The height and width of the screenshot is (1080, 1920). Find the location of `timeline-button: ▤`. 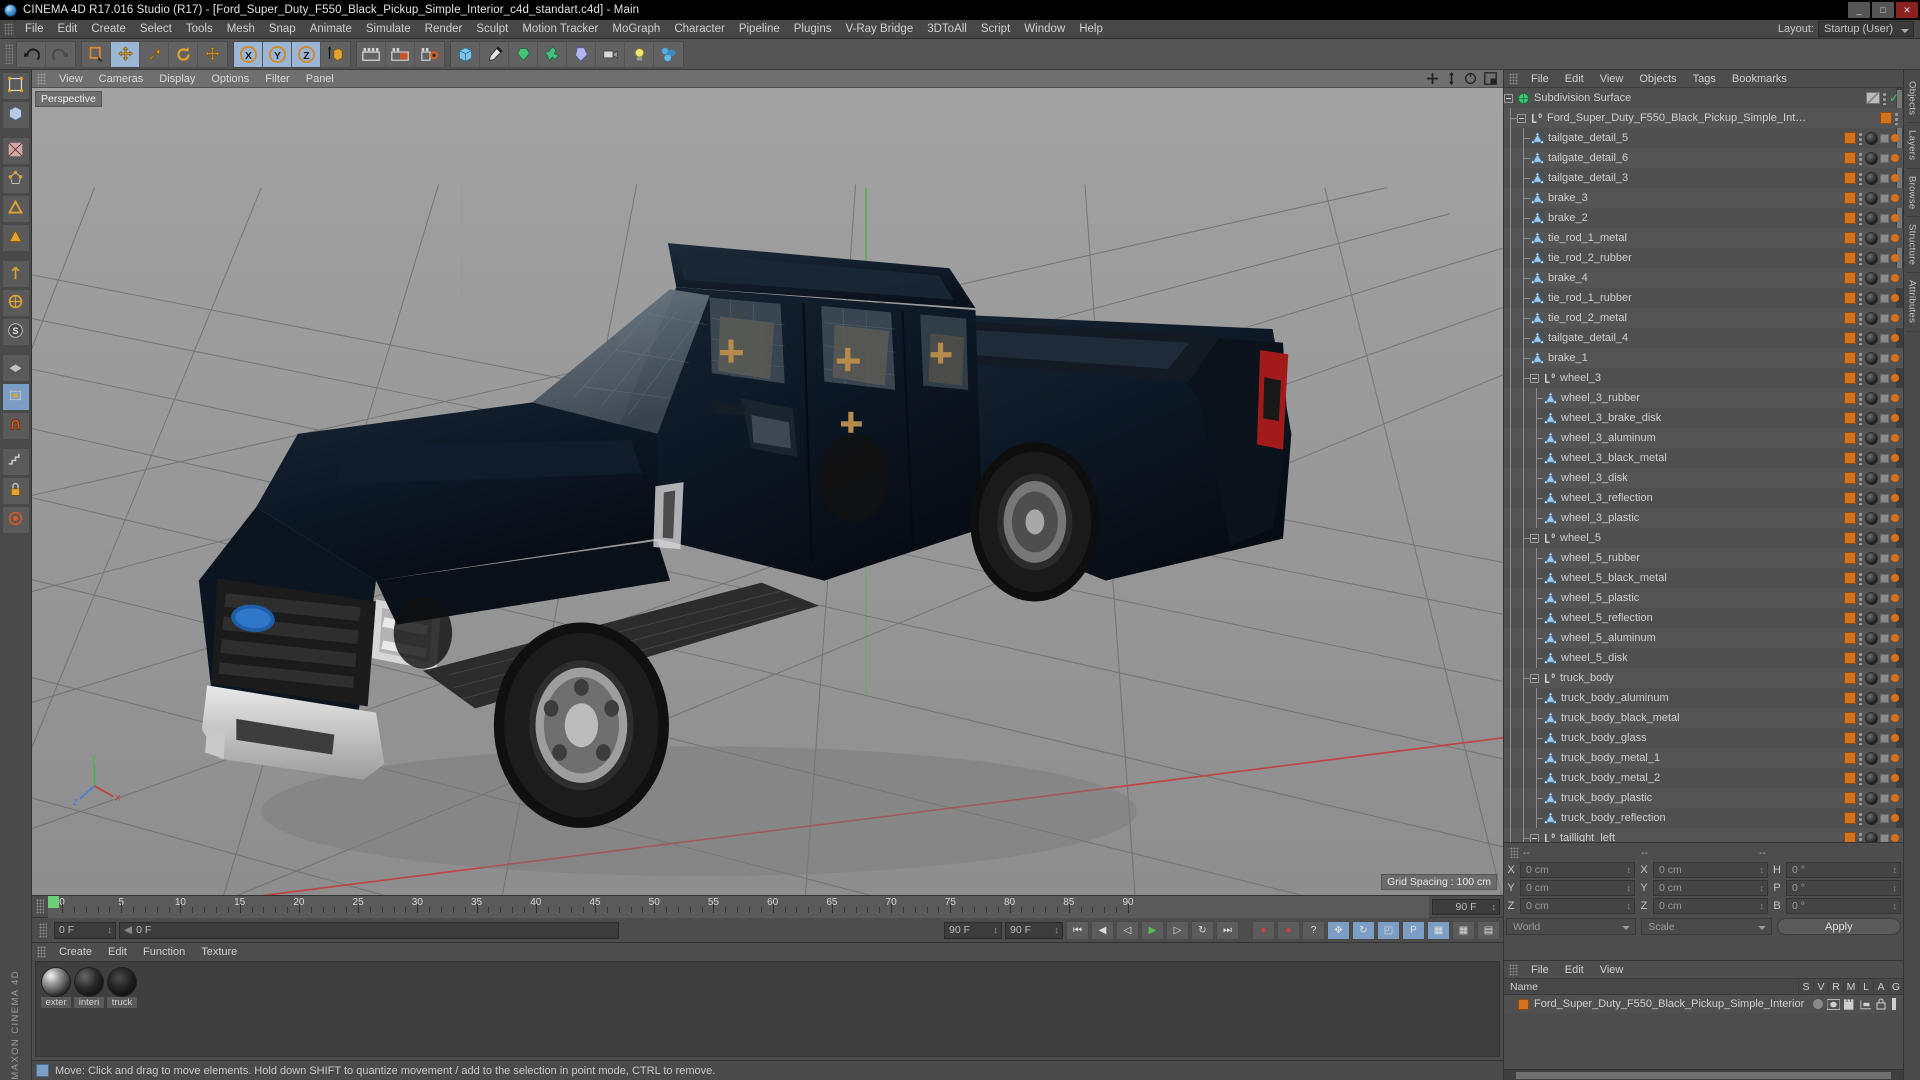

timeline-button: ▤ is located at coordinates (1488, 930).